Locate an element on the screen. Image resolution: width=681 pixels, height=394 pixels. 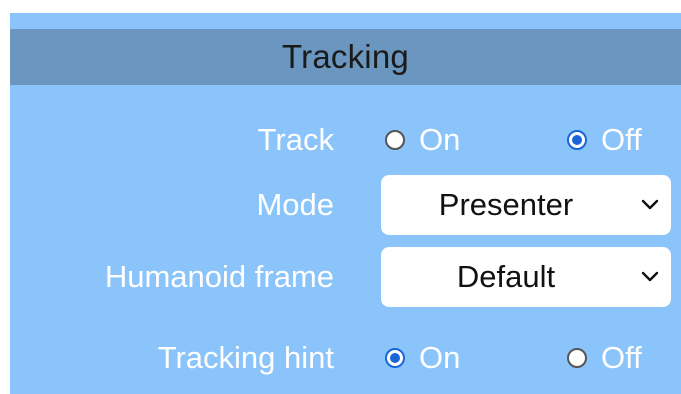
tracking-hint-off-radio: Off is located at coordinates (604, 358).